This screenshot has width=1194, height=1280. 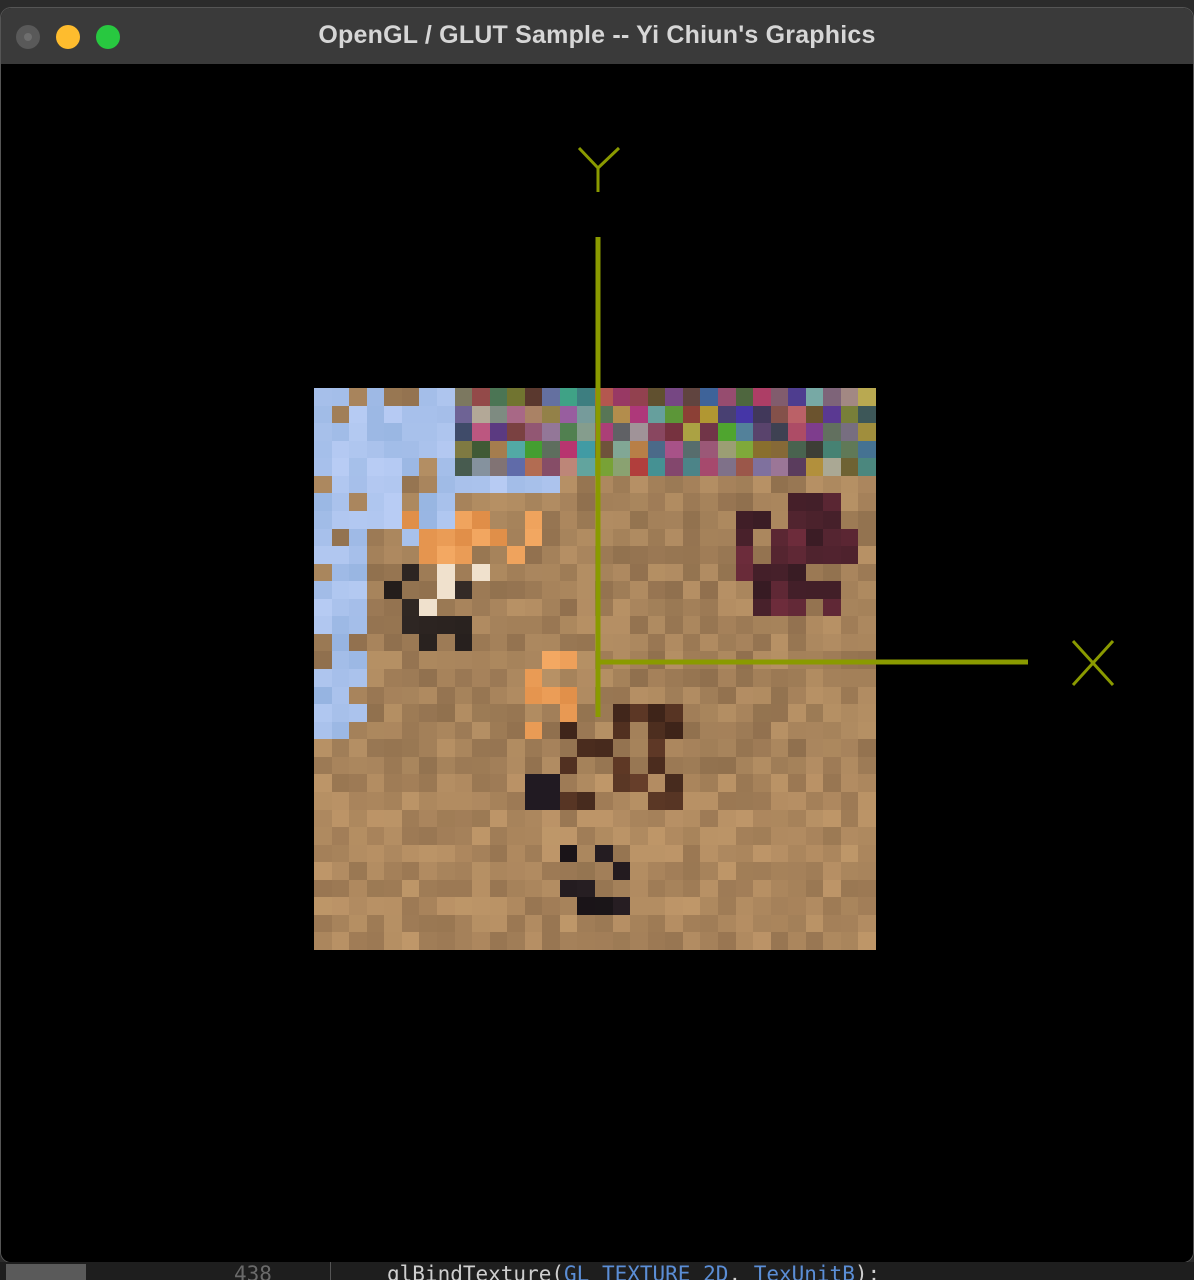 I want to click on editor-gutter-divider, so click(x=330, y=1271).